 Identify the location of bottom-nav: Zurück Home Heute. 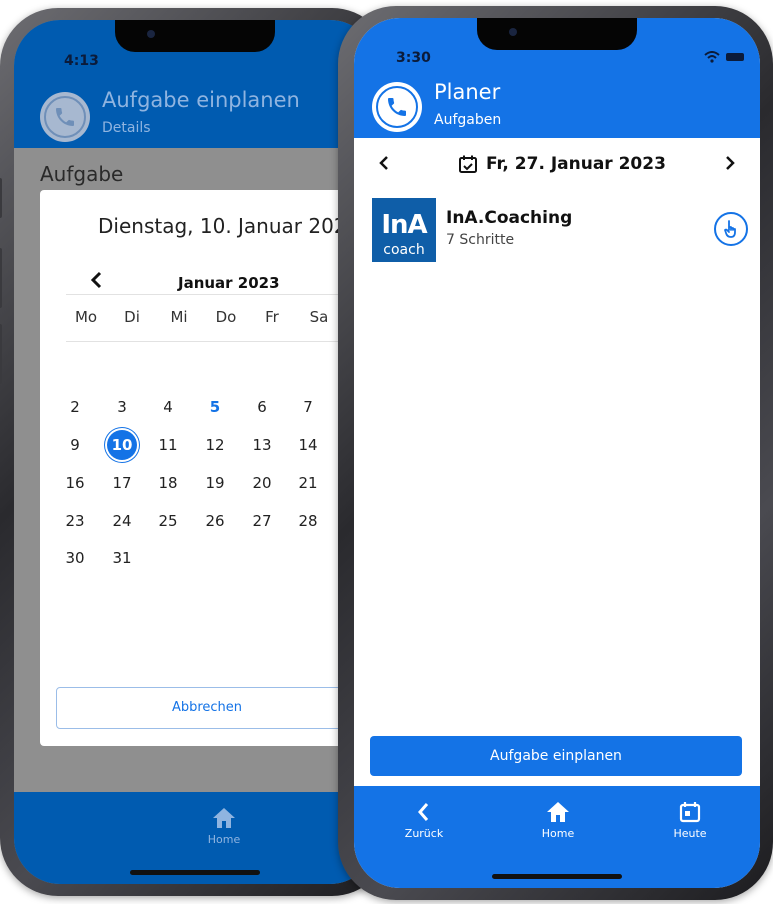
(557, 837).